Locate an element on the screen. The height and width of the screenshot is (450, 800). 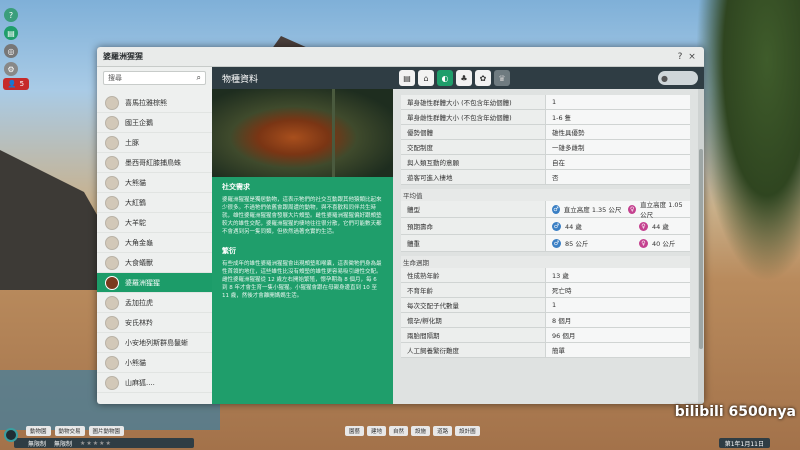
alert-badge: 👤 5 is located at coordinates (16, 84).